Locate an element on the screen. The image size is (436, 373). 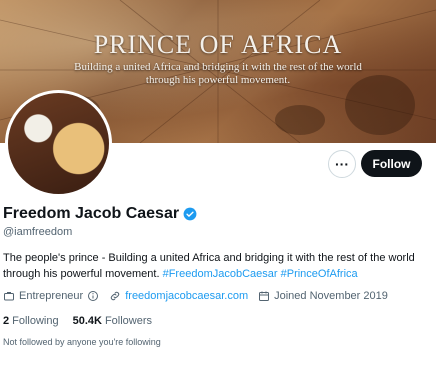
joined-label: Joined November 2019 is located at coordinates (331, 296).